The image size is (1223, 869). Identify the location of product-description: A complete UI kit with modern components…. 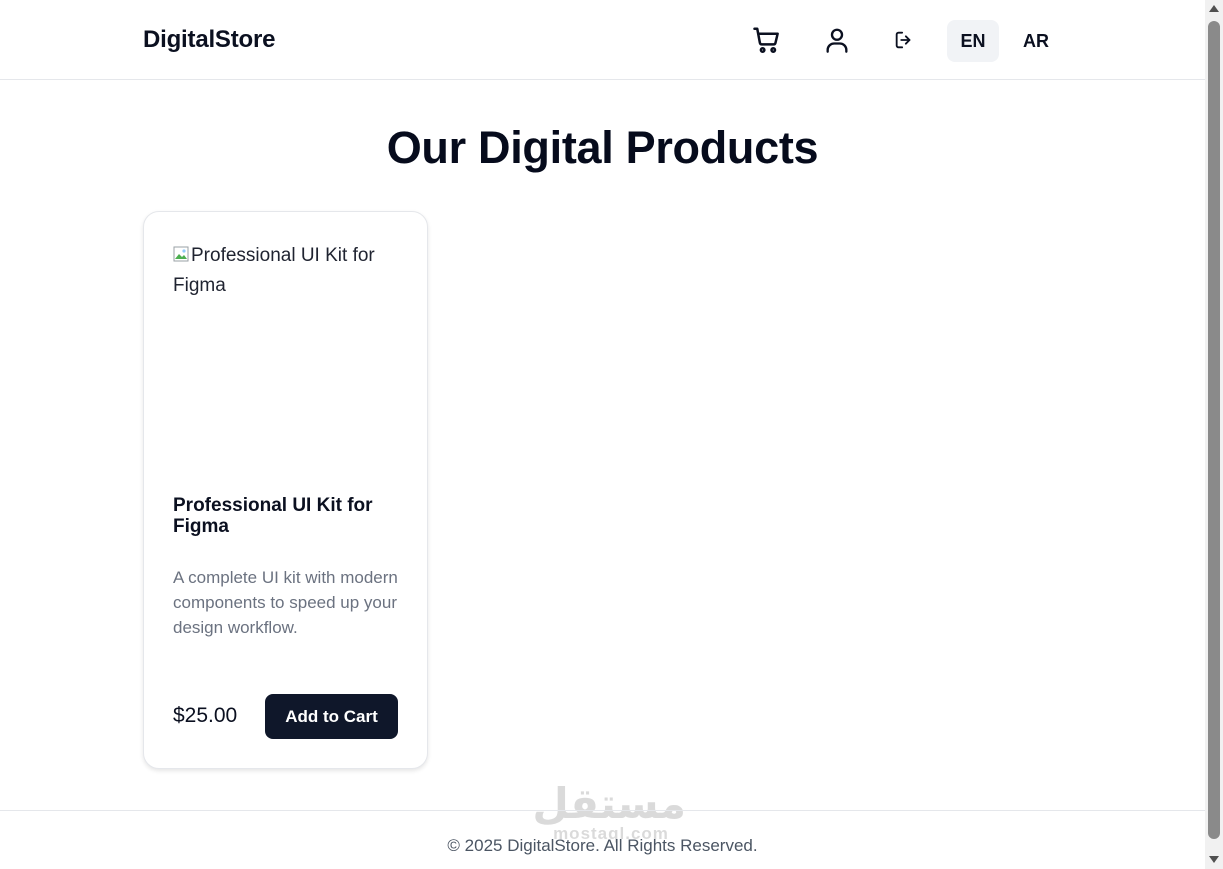
(285, 602).